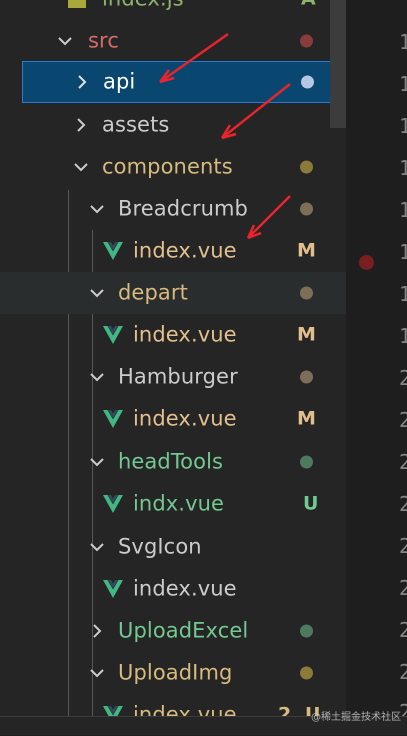  I want to click on explorer-row-assets: assets, so click(173, 125).